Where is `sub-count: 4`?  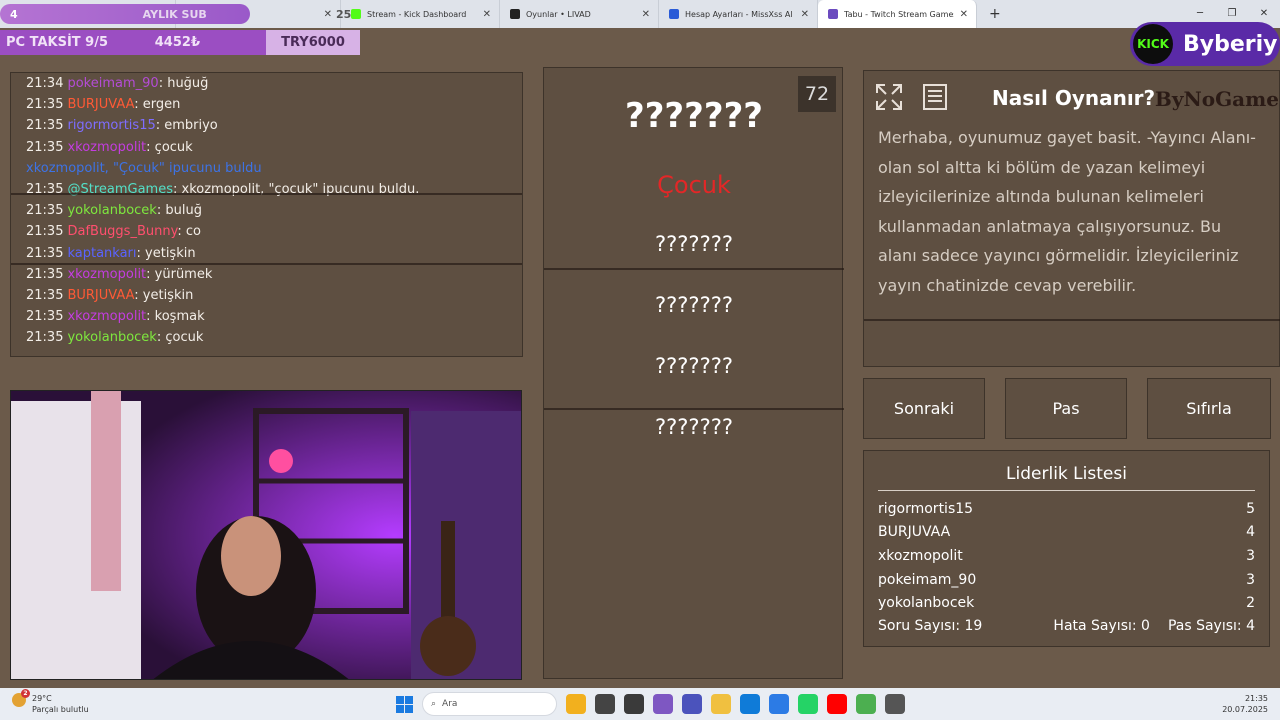 sub-count: 4 is located at coordinates (14, 14).